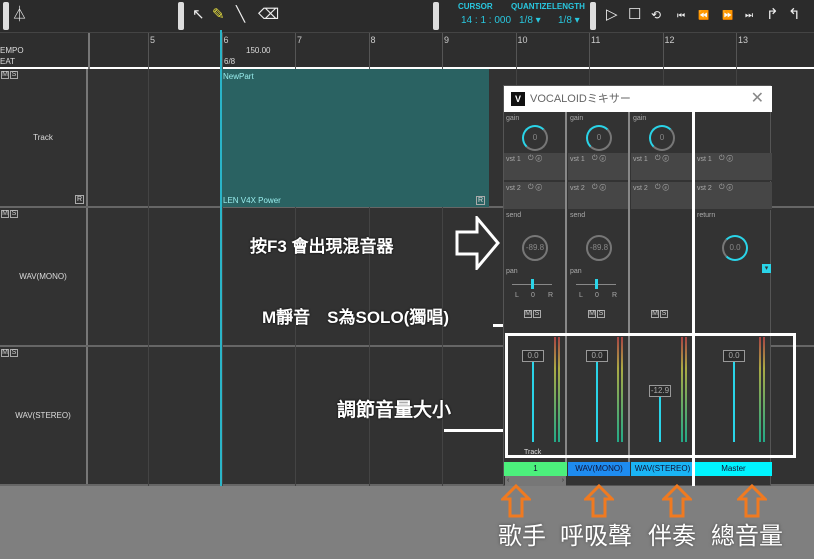 This screenshot has width=814, height=559. Describe the element at coordinates (355, 138) in the screenshot. I see `vocal-part: NewPart LEN V4X Power R` at that location.